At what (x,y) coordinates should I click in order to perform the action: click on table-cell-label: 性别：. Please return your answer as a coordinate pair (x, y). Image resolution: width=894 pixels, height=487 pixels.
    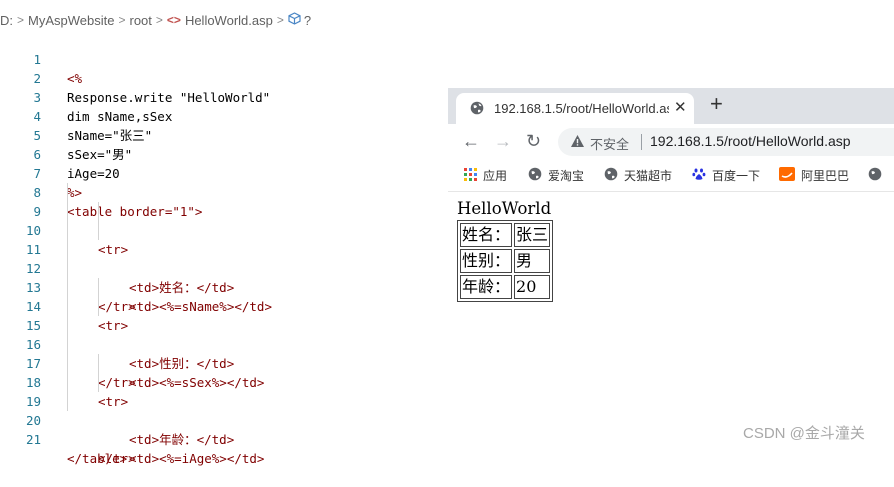
    Looking at the image, I should click on (486, 261).